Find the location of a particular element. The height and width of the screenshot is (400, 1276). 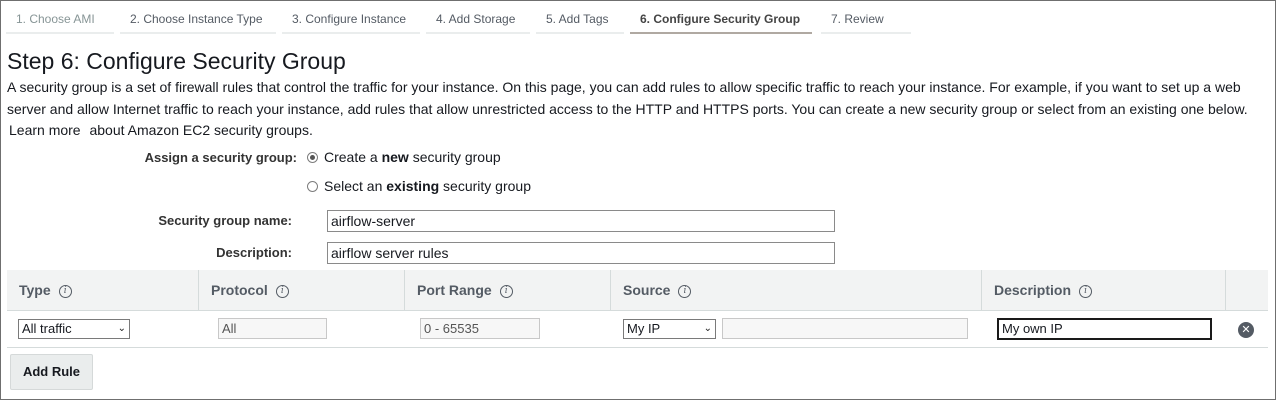

rule-description-input: My own IP is located at coordinates (1104, 329).